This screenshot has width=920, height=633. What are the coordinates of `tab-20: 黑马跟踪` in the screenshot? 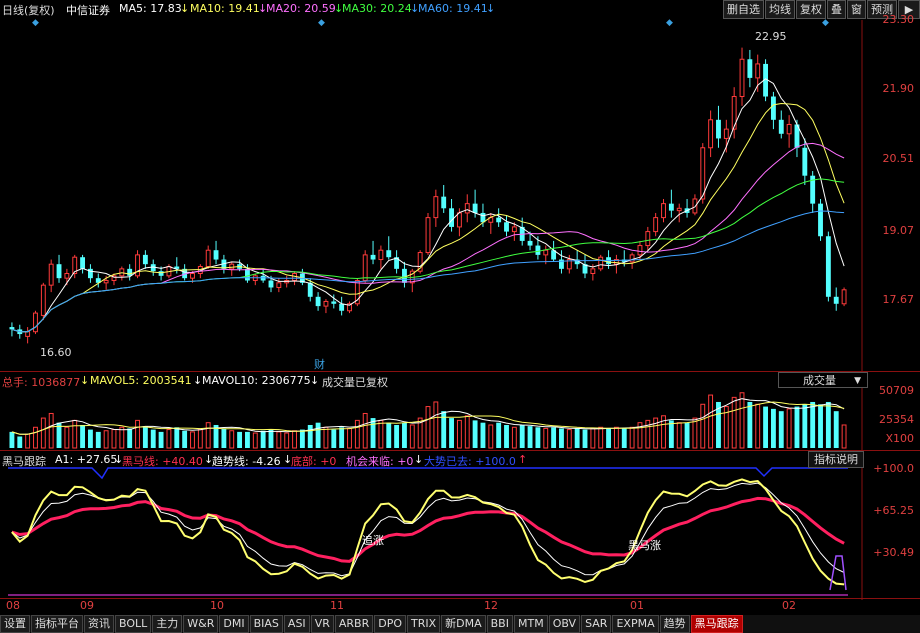 It's located at (716, 624).